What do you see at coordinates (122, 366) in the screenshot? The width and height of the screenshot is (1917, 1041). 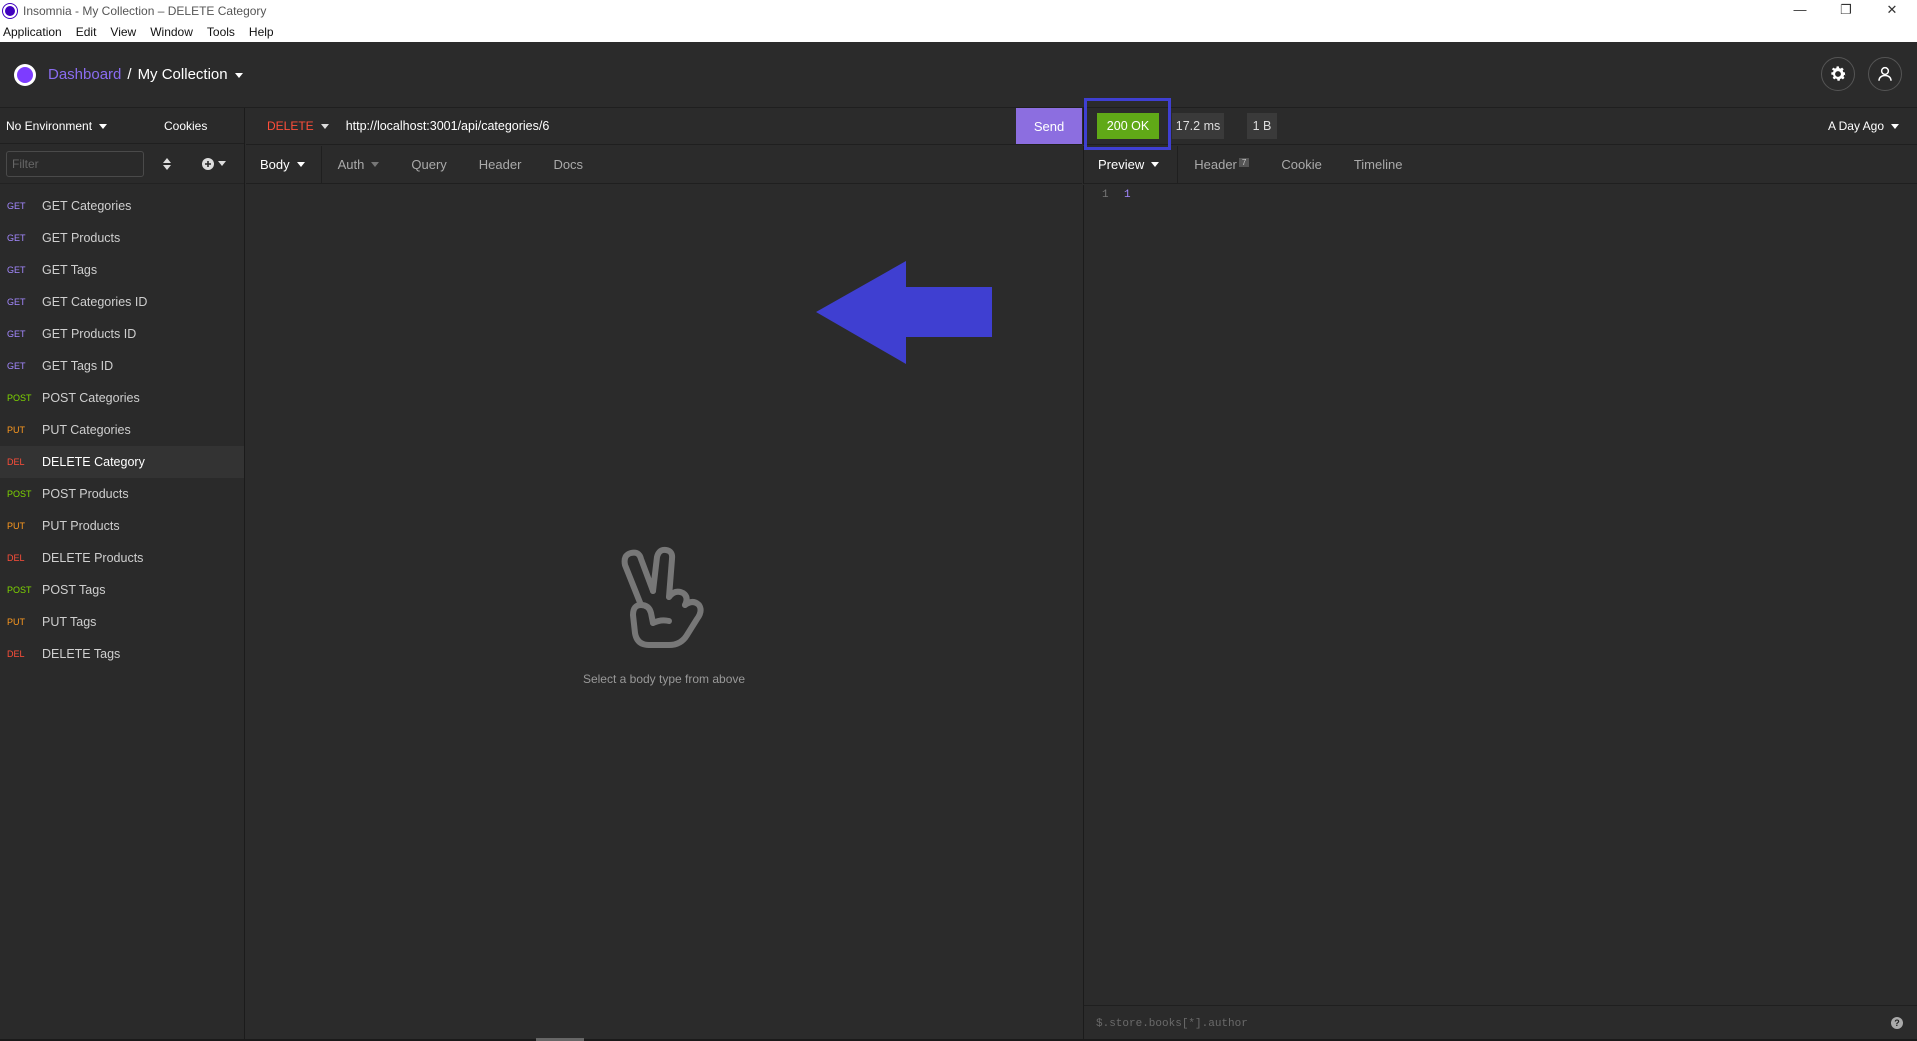 I see `list-item: GET GET Tags ID` at bounding box center [122, 366].